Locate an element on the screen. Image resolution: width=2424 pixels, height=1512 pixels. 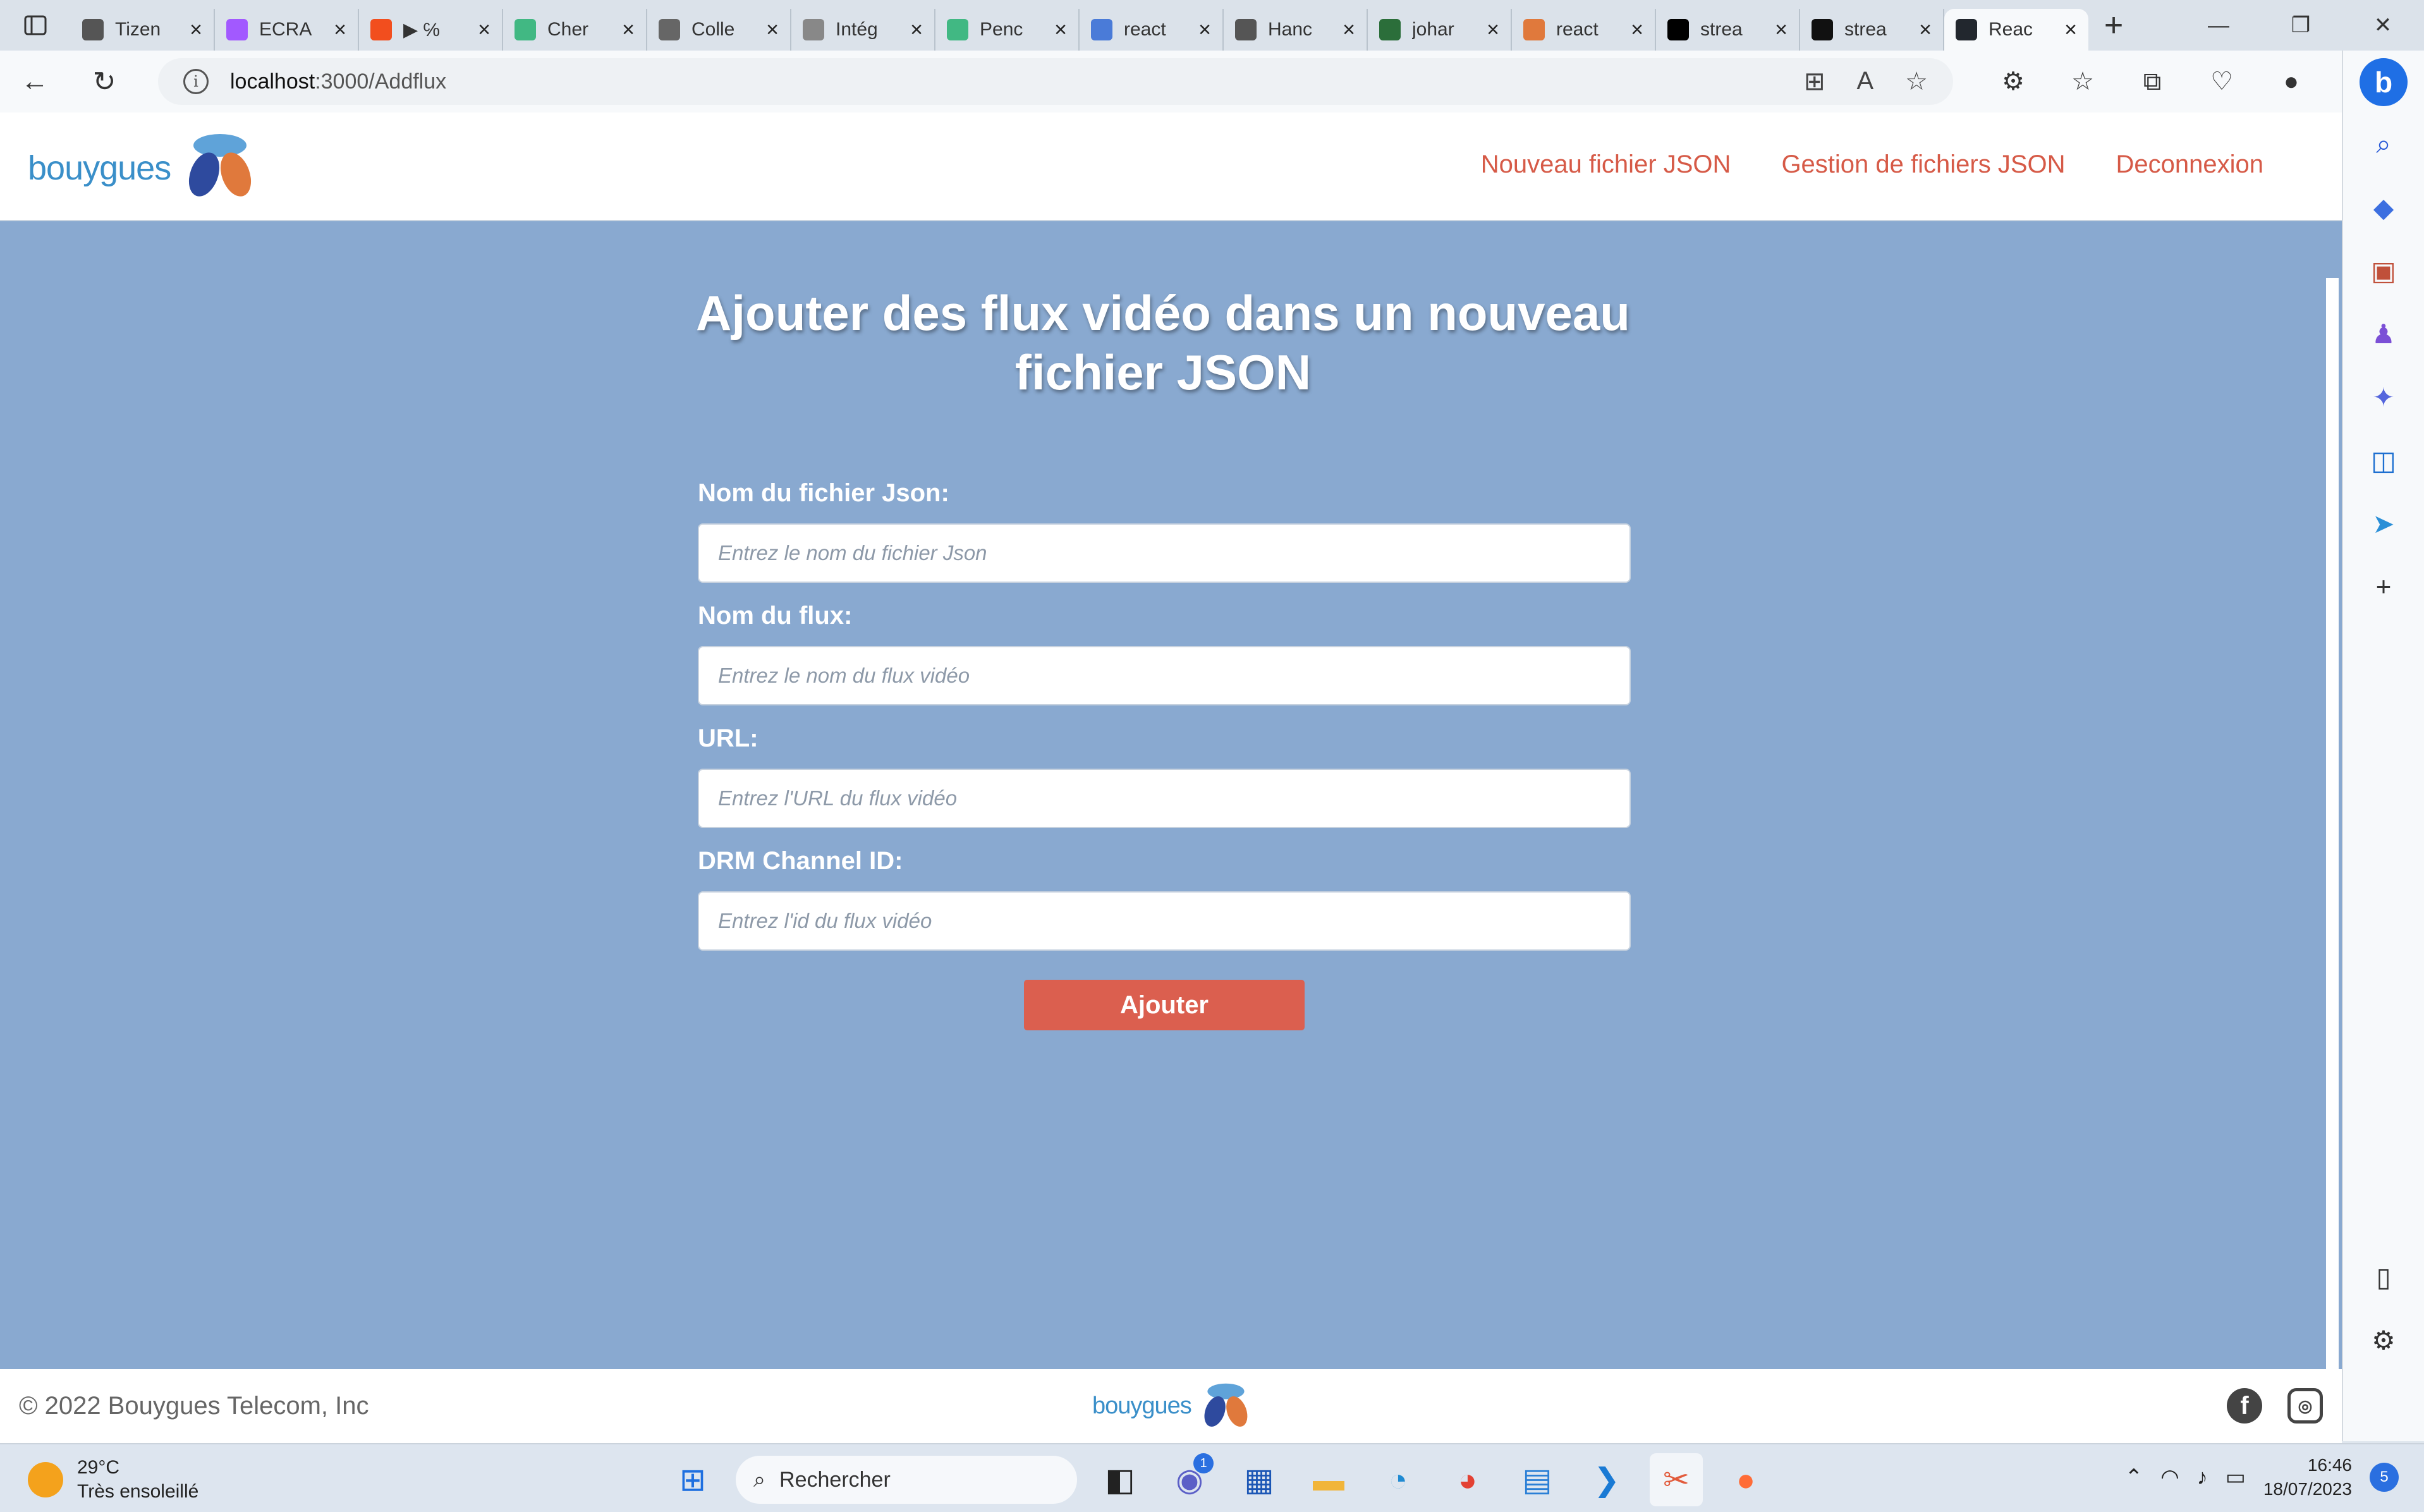
teams-chat-icon: ◉ 1 is located at coordinates (1189, 1480).